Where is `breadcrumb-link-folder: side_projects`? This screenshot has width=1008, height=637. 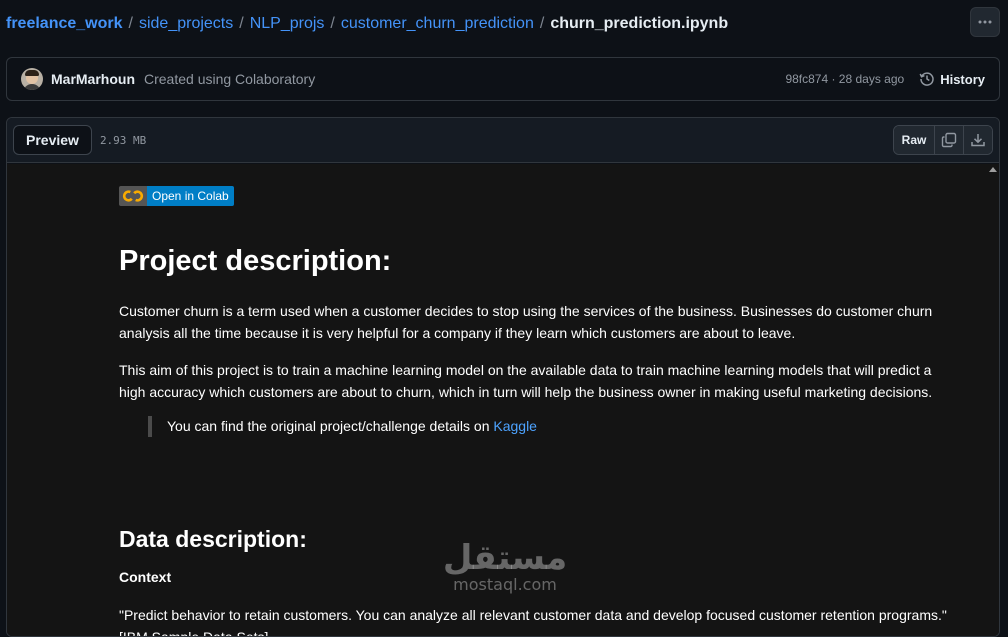 breadcrumb-link-folder: side_projects is located at coordinates (186, 24).